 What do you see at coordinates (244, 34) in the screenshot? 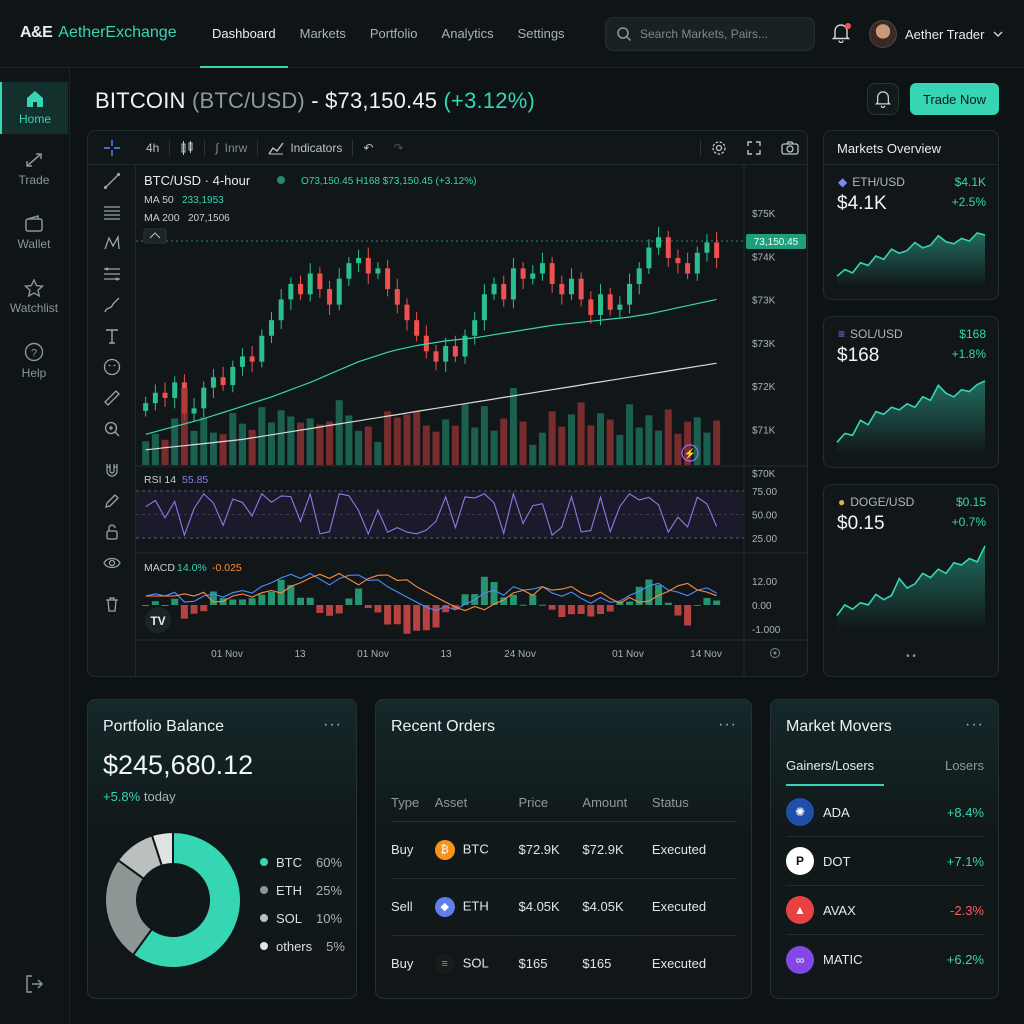
I see `nav-dashboard: Dashboard` at bounding box center [244, 34].